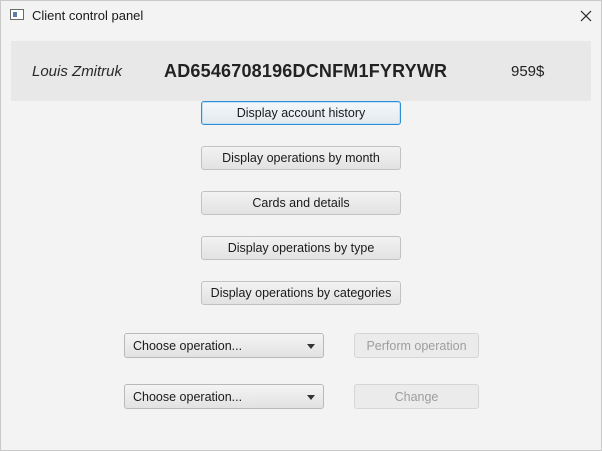  I want to click on close-icon, so click(586, 16).